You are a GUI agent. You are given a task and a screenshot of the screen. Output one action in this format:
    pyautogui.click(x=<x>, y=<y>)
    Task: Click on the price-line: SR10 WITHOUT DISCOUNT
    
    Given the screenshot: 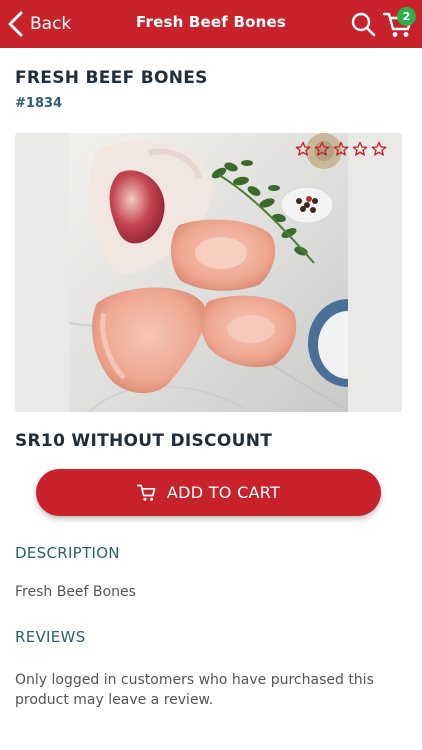 What is the action you would take?
    pyautogui.click(x=144, y=441)
    